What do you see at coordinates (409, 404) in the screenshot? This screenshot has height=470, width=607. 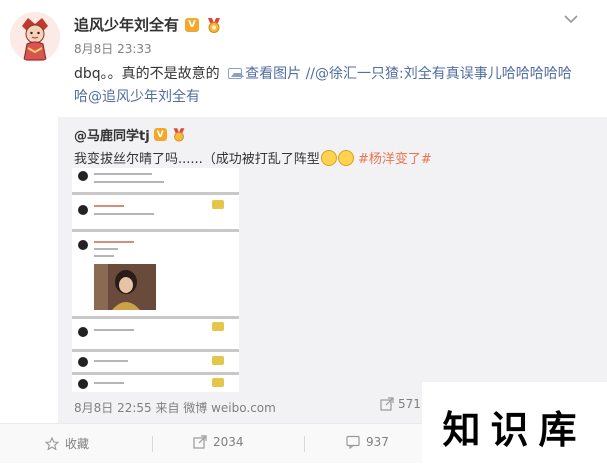 I see `repost-share-count: 571` at bounding box center [409, 404].